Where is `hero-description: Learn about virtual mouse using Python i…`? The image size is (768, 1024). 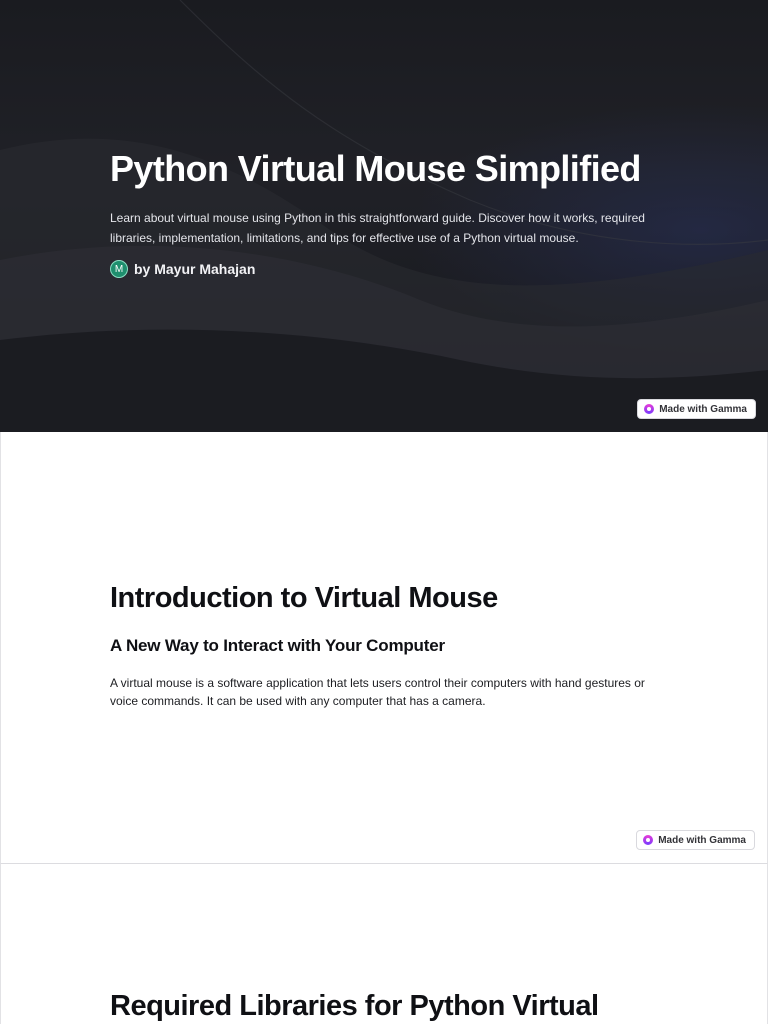
hero-description: Learn about virtual mouse using Python i… is located at coordinates (377, 228).